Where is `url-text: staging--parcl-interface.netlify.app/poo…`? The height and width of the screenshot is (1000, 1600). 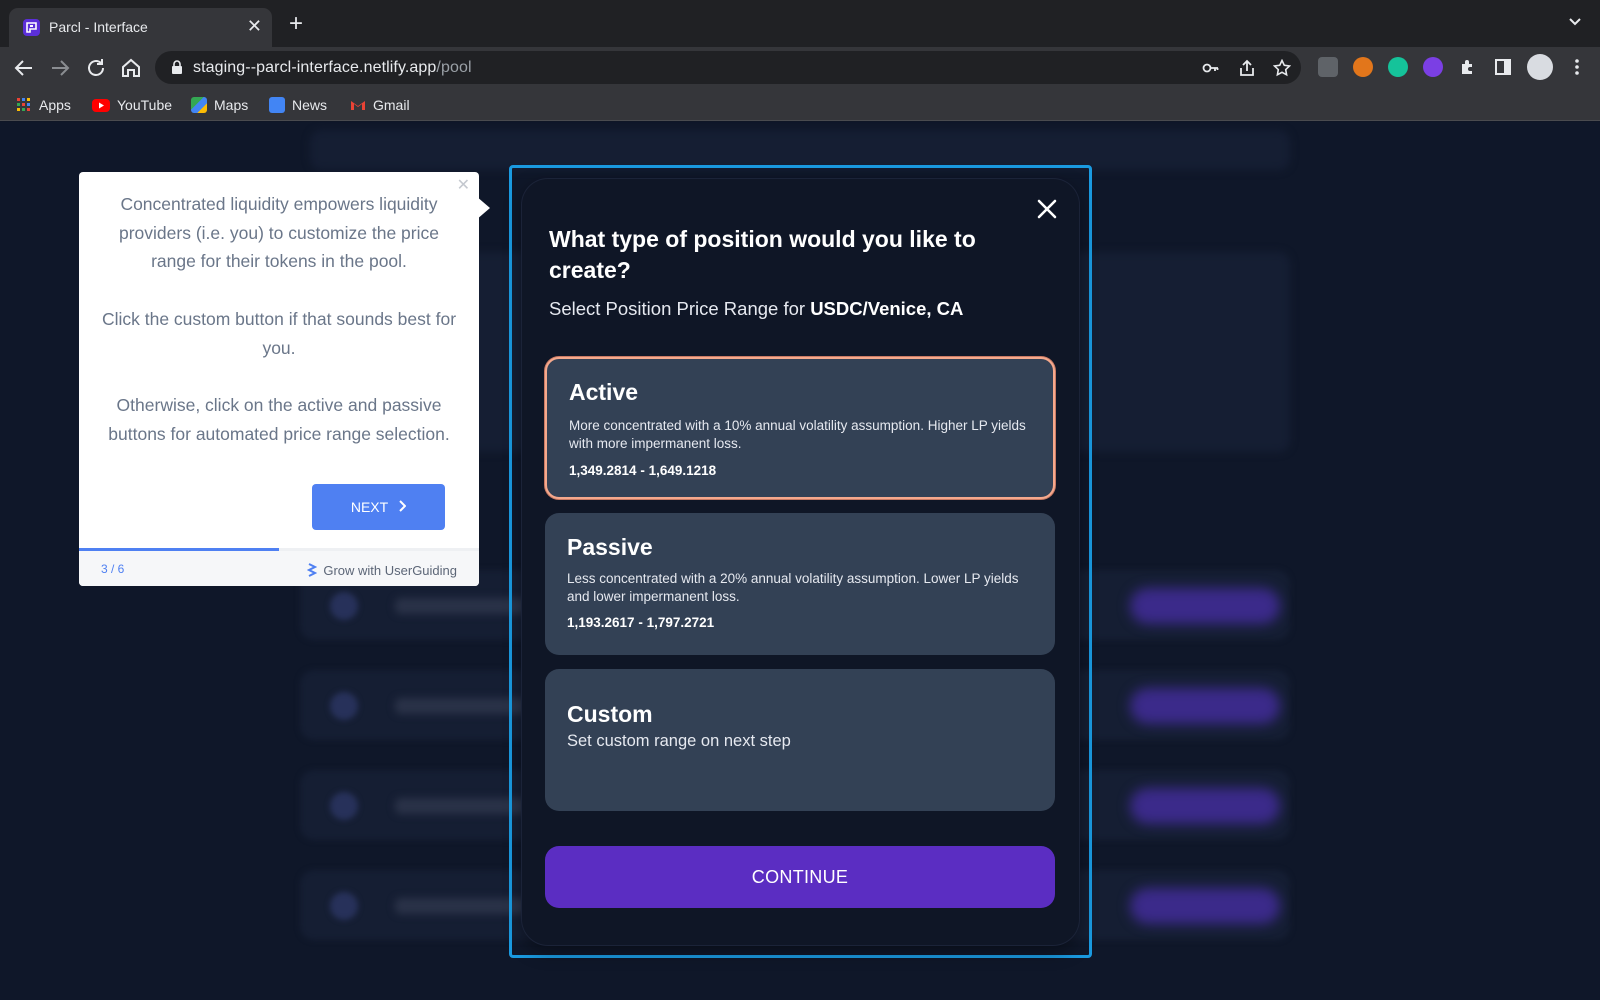
url-text: staging--parcl-interface.netlify.app/poo… is located at coordinates (332, 68).